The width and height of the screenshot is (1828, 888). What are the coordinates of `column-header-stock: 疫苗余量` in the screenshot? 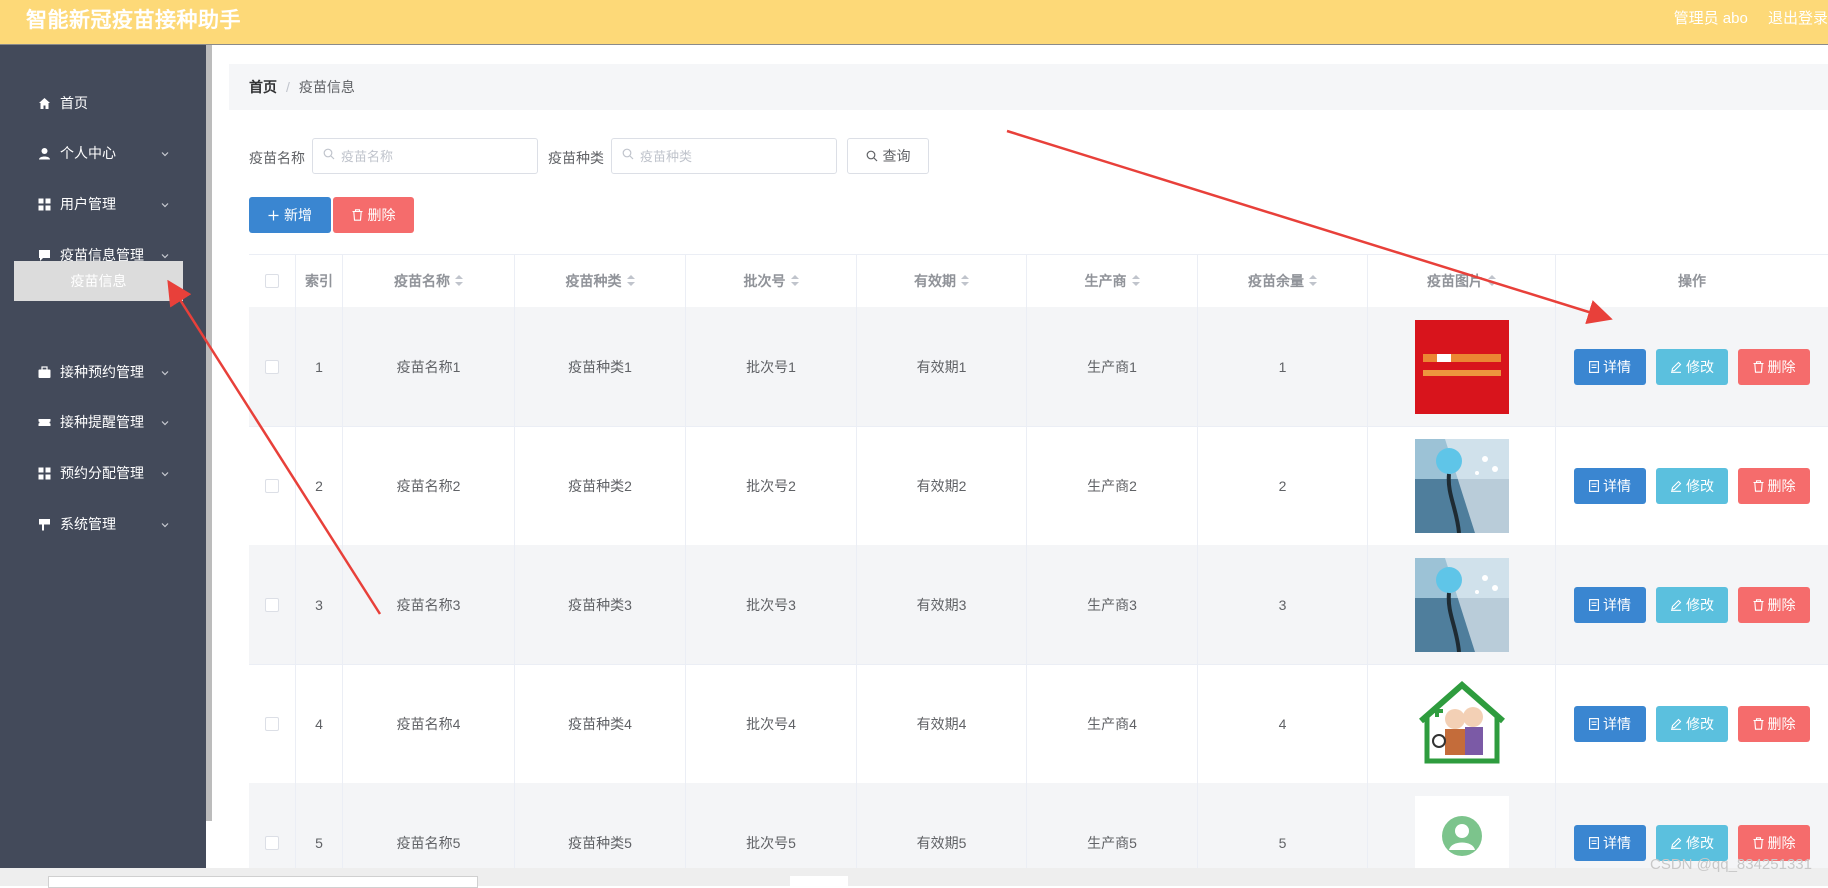 It's located at (1283, 281).